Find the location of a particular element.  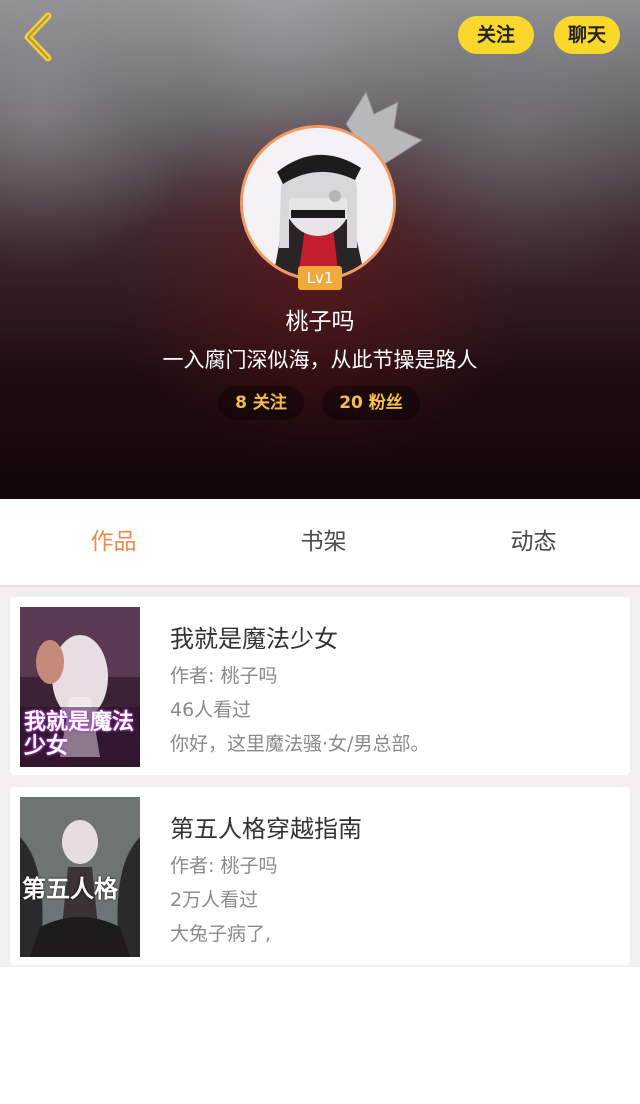

tab-bookshelf: 书架 is located at coordinates (323, 542).